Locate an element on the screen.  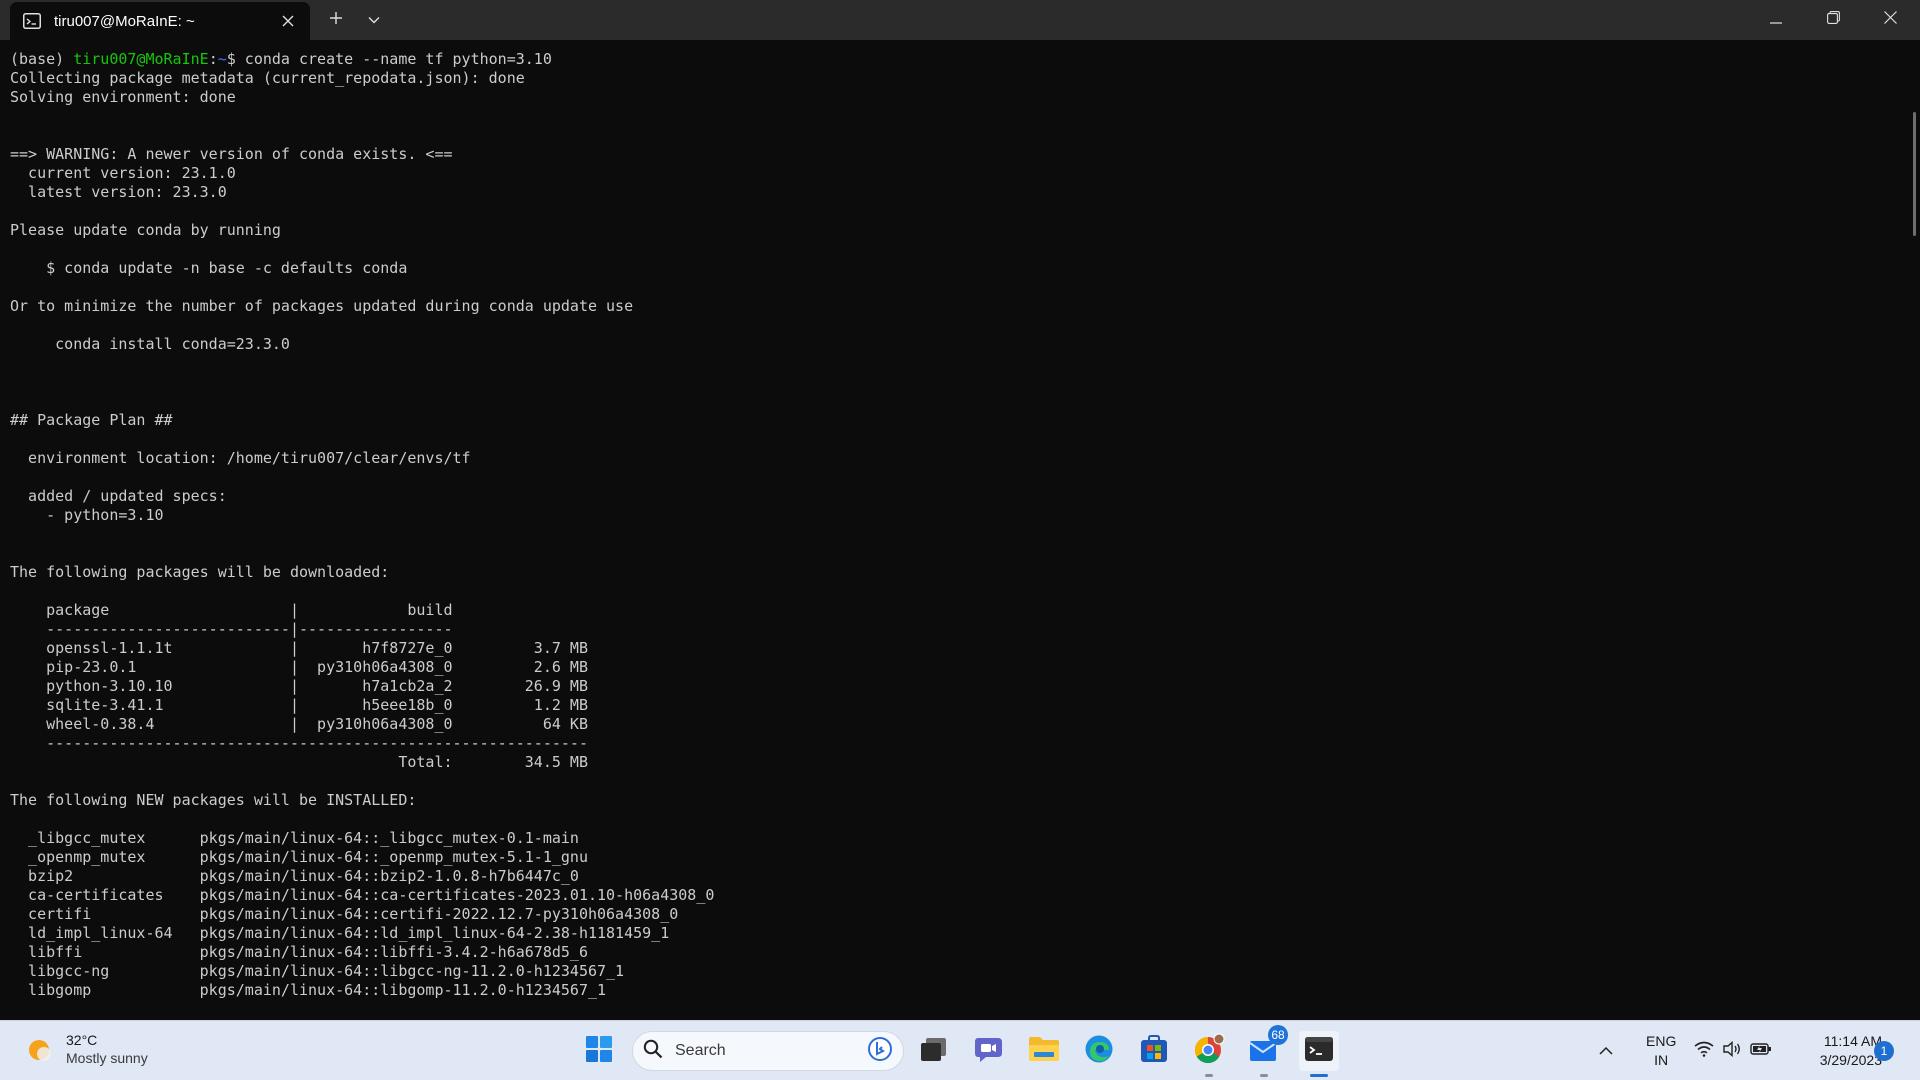
terminal-button is located at coordinates (1319, 1054).